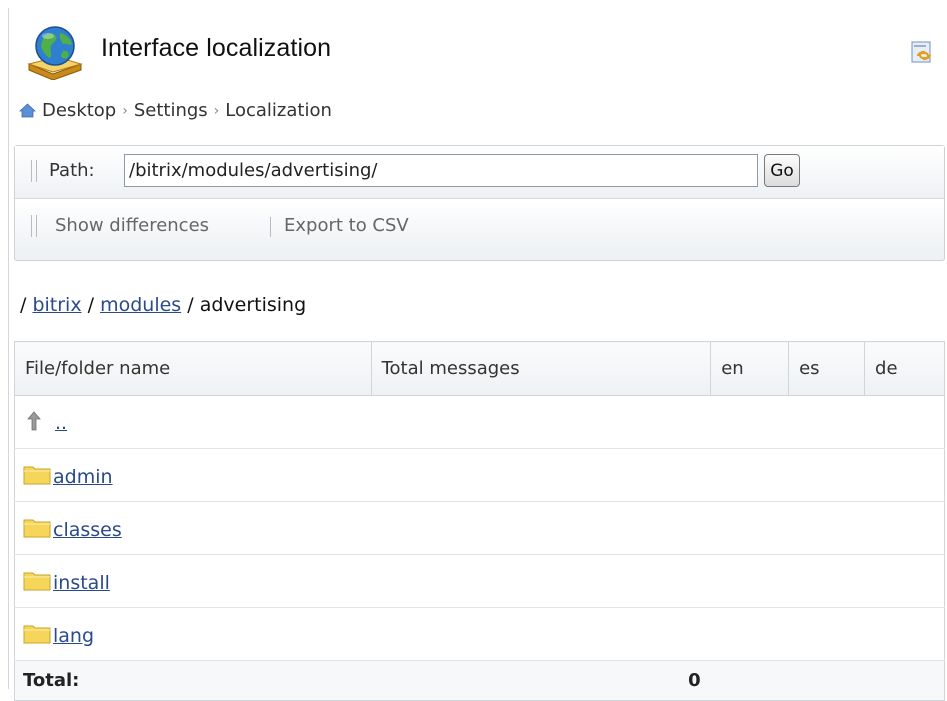 The height and width of the screenshot is (701, 947). Describe the element at coordinates (171, 110) in the screenshot. I see `breadcrumb-settings: Settings` at that location.